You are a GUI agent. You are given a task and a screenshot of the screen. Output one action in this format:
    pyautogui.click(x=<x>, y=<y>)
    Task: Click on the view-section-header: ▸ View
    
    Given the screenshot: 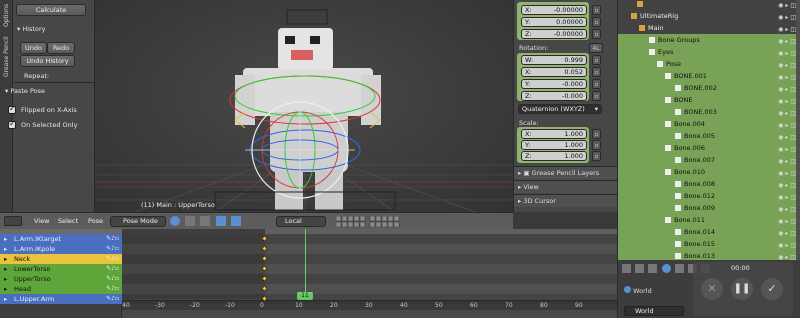 What is the action you would take?
    pyautogui.click(x=566, y=186)
    